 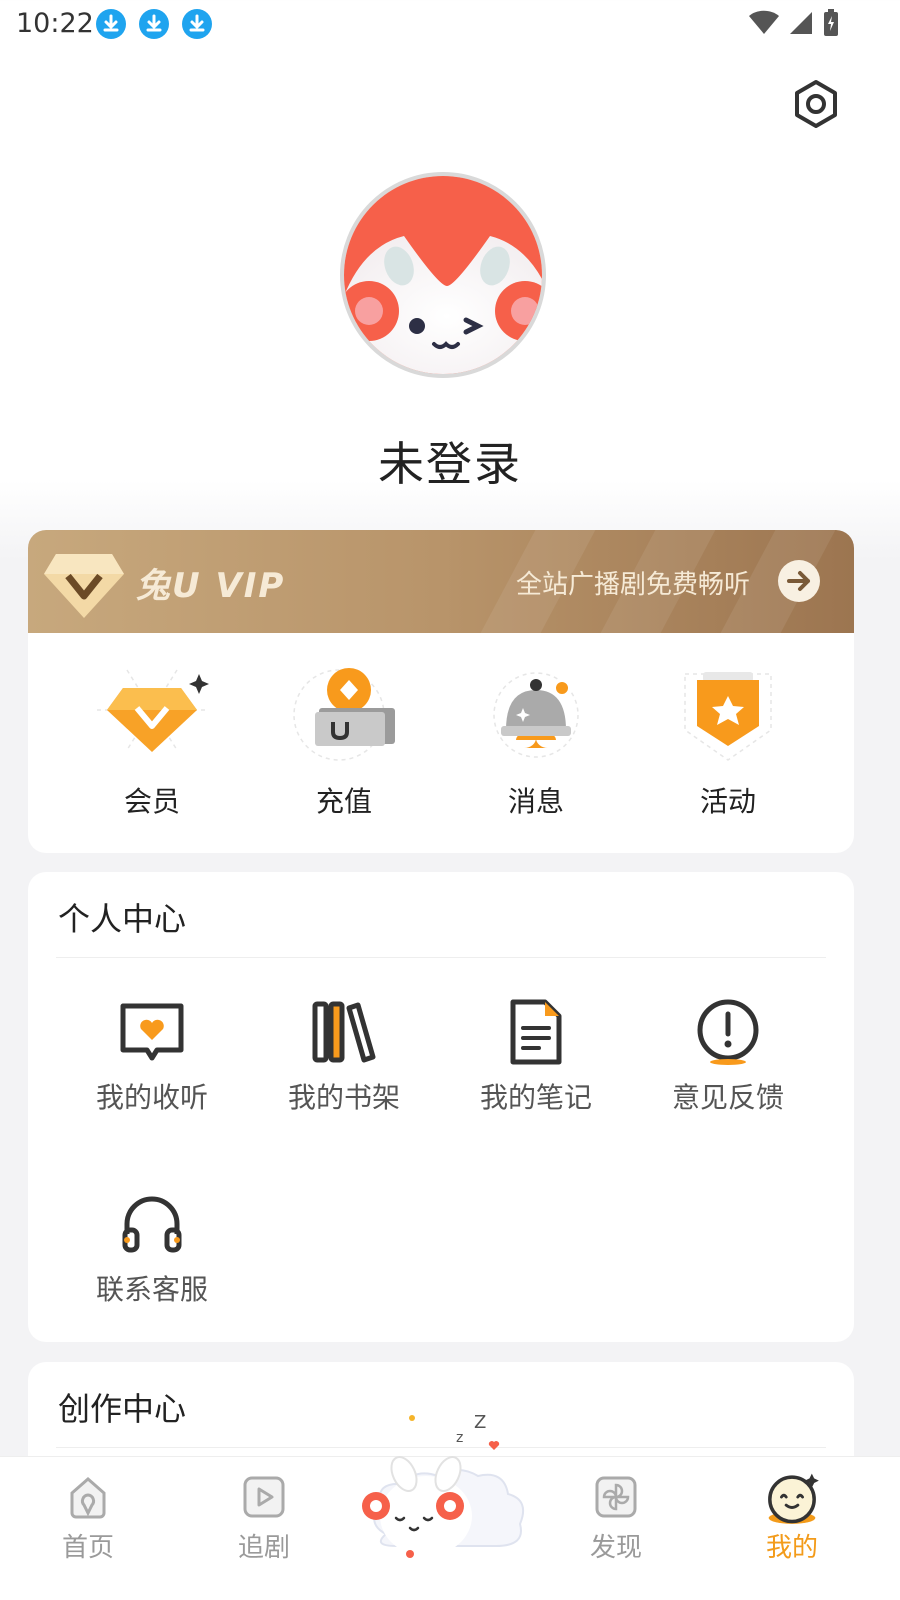 I want to click on tab-label: 发现, so click(x=615, y=1548).